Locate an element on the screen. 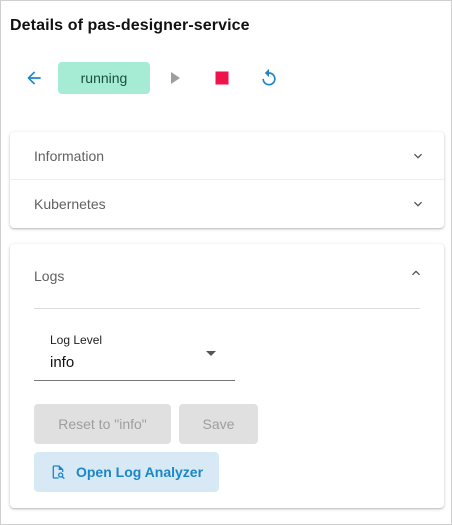 The height and width of the screenshot is (525, 452). arrow-left-icon is located at coordinates (34, 78).